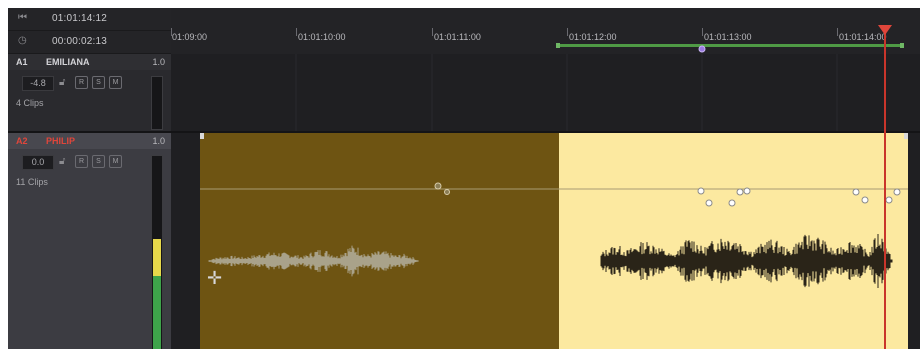  I want to click on current-timecode: 01:01:14:12, so click(80, 18).